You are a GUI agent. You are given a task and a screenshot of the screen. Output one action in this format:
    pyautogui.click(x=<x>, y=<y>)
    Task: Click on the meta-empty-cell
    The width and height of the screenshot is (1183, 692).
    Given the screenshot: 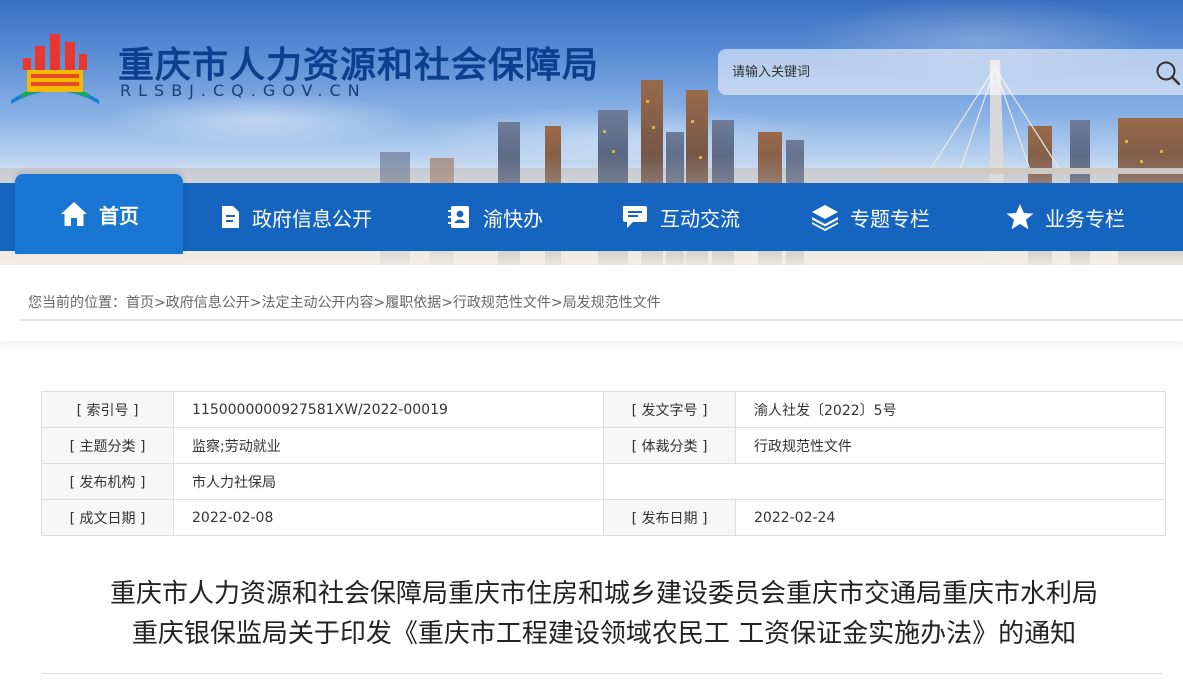 What is the action you would take?
    pyautogui.click(x=884, y=481)
    